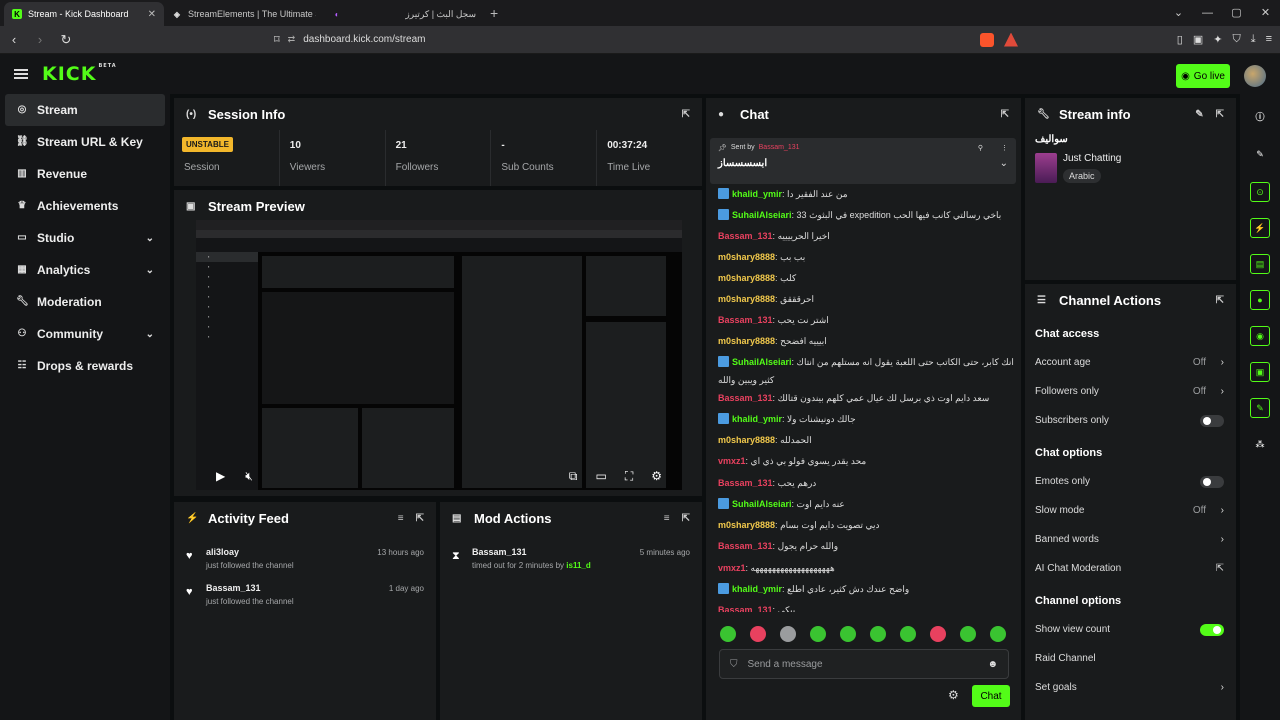  Describe the element at coordinates (762, 362) in the screenshot. I see `chat-username: SuhailAlseiari` at that location.